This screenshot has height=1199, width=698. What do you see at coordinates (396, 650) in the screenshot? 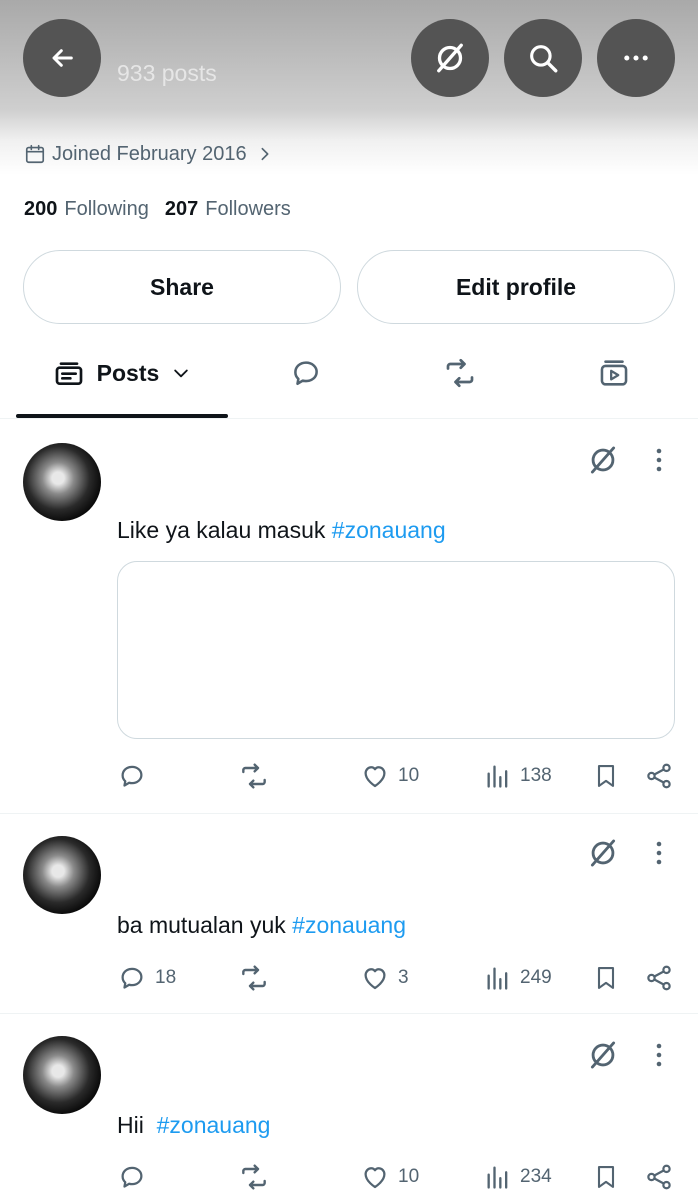
I see `post-media-placeholder` at bounding box center [396, 650].